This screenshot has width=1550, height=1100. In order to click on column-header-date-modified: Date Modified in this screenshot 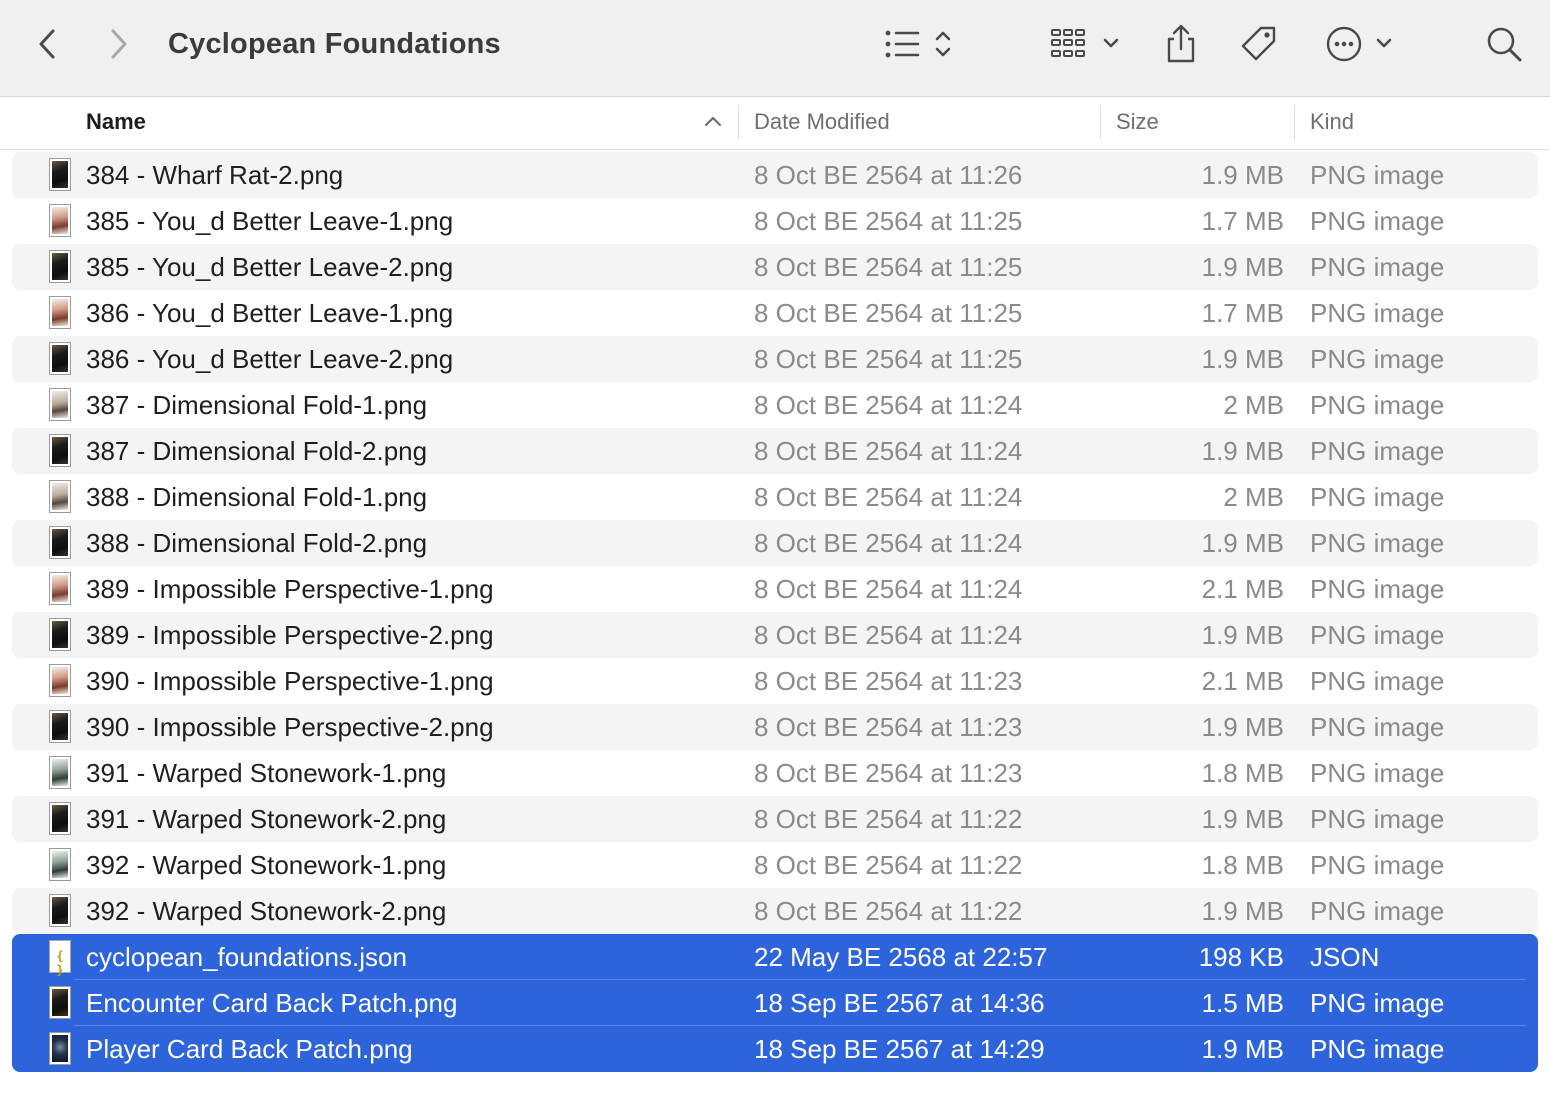, I will do `click(822, 123)`.